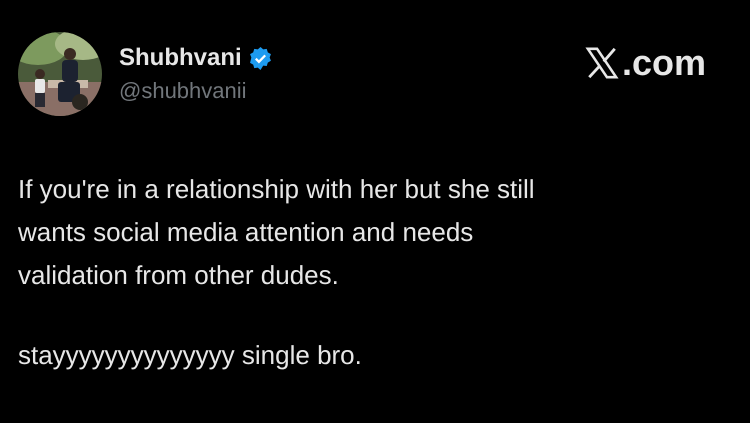 The height and width of the screenshot is (423, 750). What do you see at coordinates (664, 63) in the screenshot?
I see `brand-text: .com` at bounding box center [664, 63].